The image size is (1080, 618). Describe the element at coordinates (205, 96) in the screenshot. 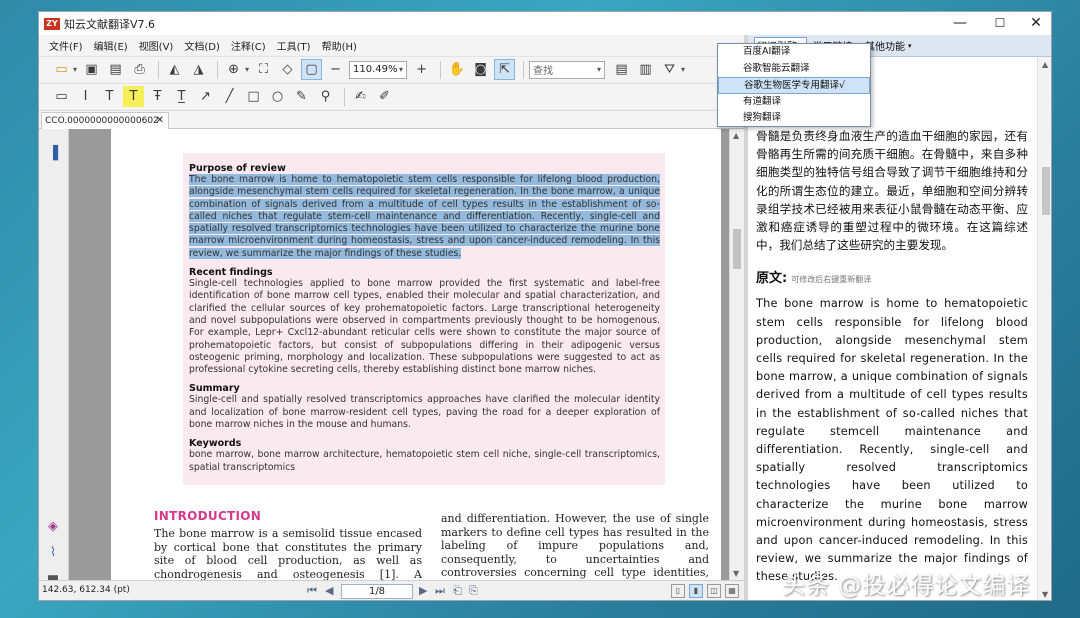

I see `arrow-icon: ↗` at that location.